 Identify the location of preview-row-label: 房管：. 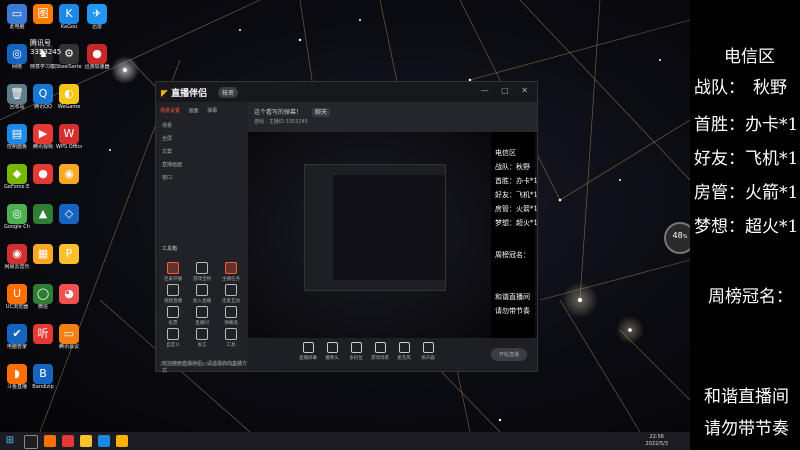
(505, 209).